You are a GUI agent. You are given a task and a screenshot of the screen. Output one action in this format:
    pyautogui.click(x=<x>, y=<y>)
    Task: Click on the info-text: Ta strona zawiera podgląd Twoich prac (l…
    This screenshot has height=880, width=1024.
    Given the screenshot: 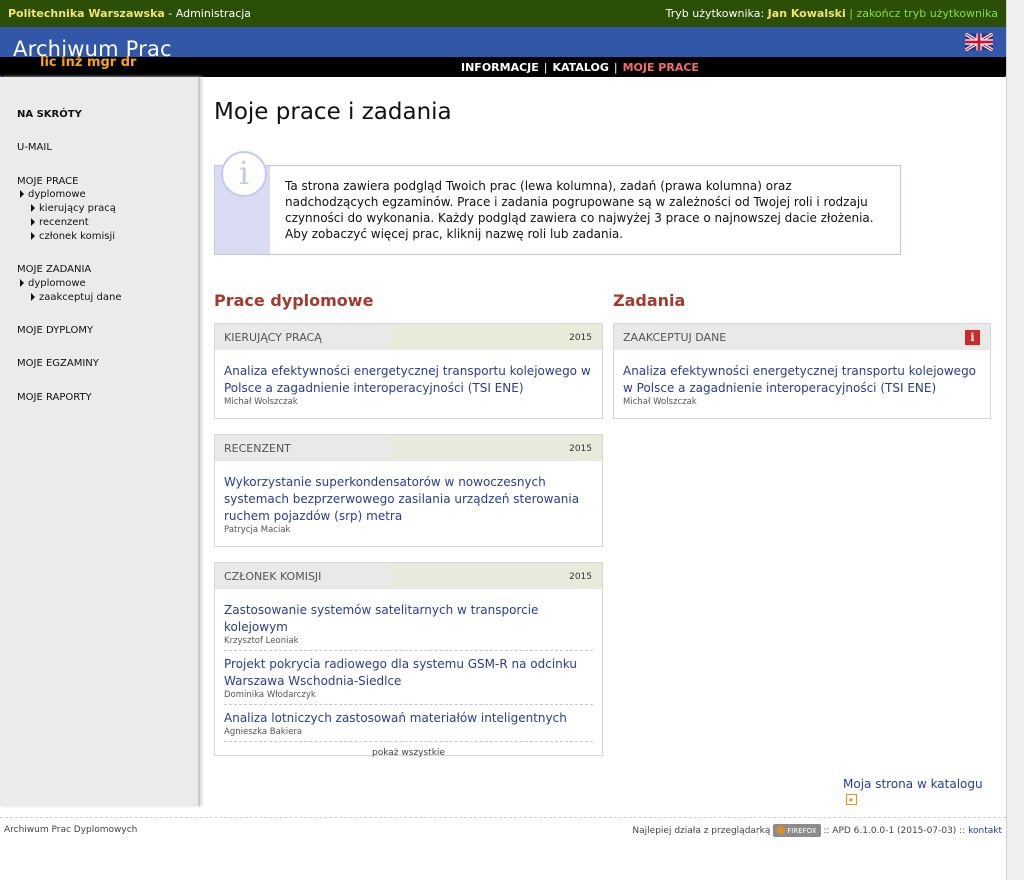 What is the action you would take?
    pyautogui.click(x=579, y=210)
    